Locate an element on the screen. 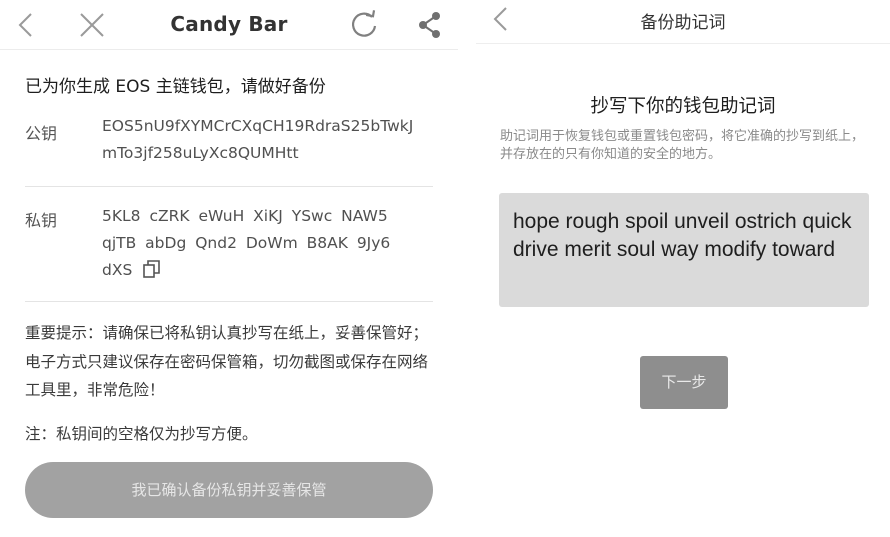 The width and height of the screenshot is (890, 537). public-key-line: mTo3jf258uLyXc8QUMHtt is located at coordinates (200, 153).